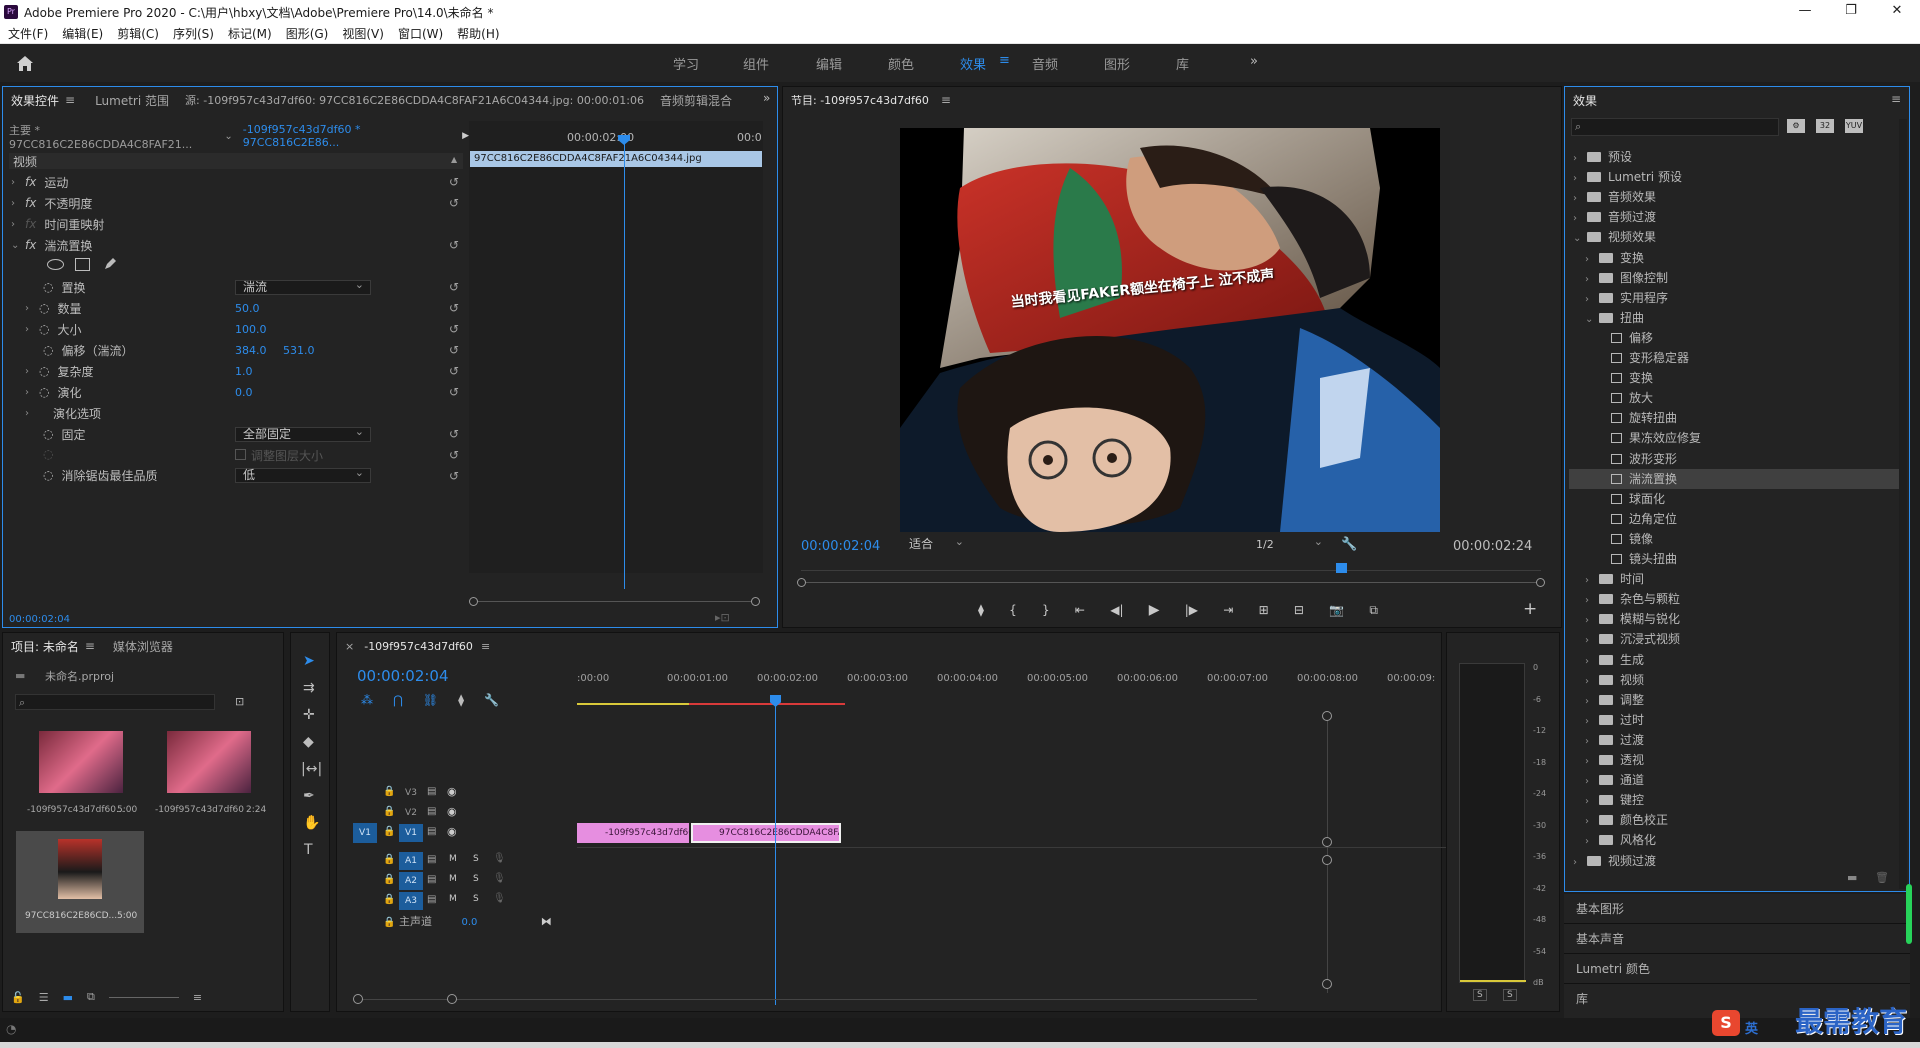 The image size is (1920, 1048). I want to click on effects-tree-item: 球面化, so click(1631, 499).